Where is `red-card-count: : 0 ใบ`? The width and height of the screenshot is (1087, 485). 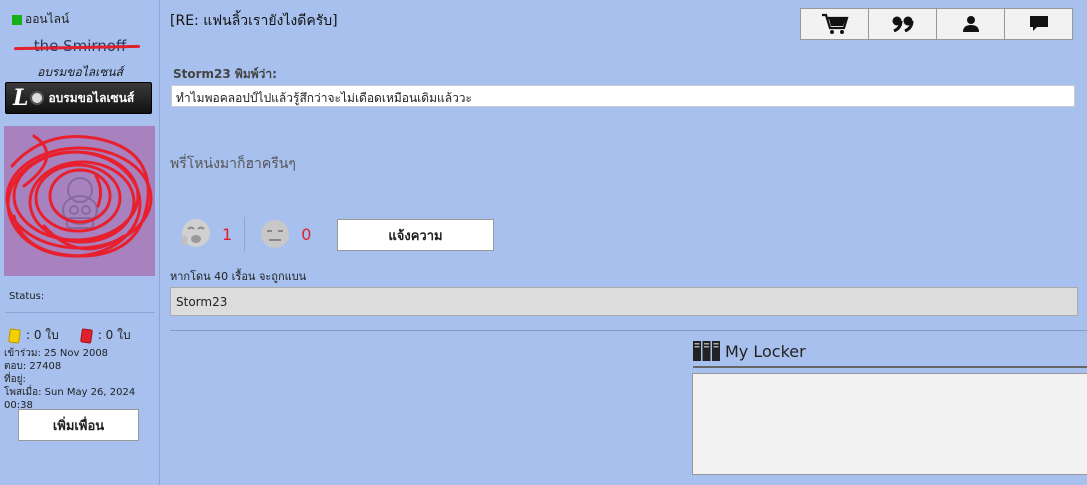 red-card-count: : 0 ใบ is located at coordinates (114, 335).